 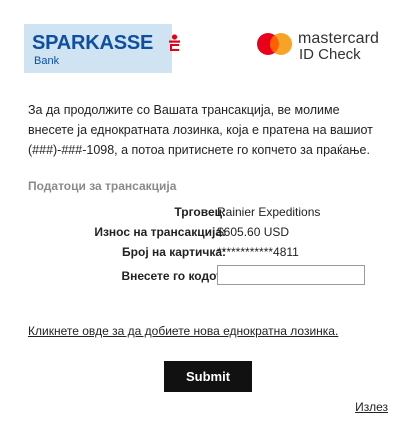 What do you see at coordinates (102, 186) in the screenshot?
I see `section-title: Податоци за трансакција` at bounding box center [102, 186].